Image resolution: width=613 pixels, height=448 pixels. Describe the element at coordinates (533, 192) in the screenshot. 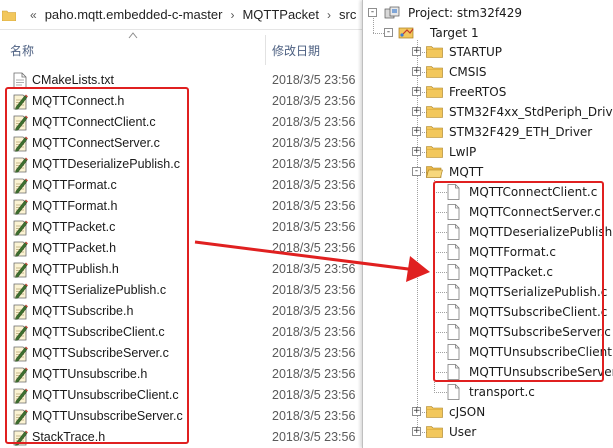

I see `tree-file-item: MQTTConnectClient.c` at that location.